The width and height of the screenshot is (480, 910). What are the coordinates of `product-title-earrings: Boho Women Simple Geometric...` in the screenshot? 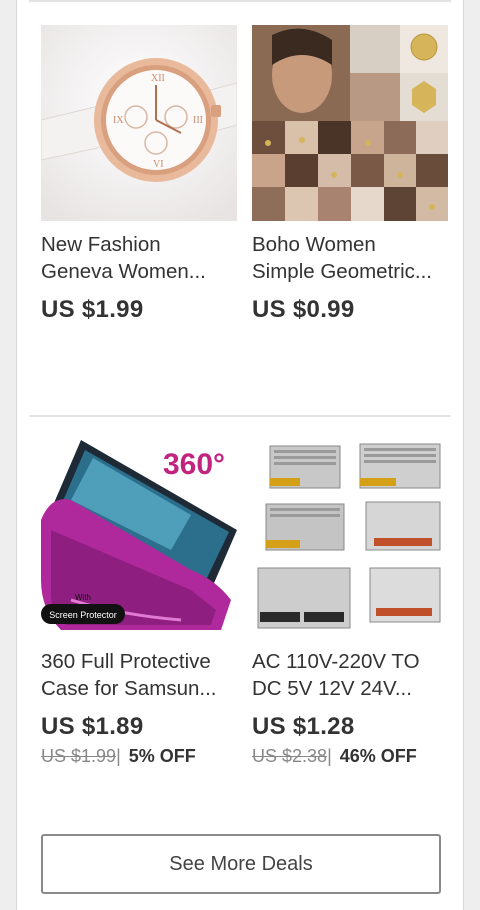 It's located at (350, 258).